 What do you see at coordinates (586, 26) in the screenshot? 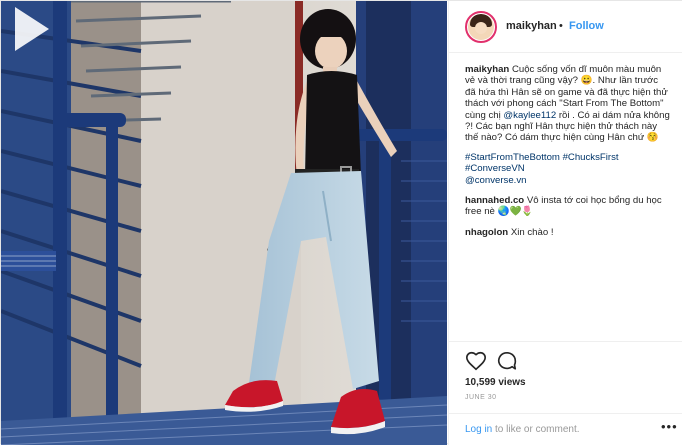
I see `follow-button: Follow` at bounding box center [586, 26].